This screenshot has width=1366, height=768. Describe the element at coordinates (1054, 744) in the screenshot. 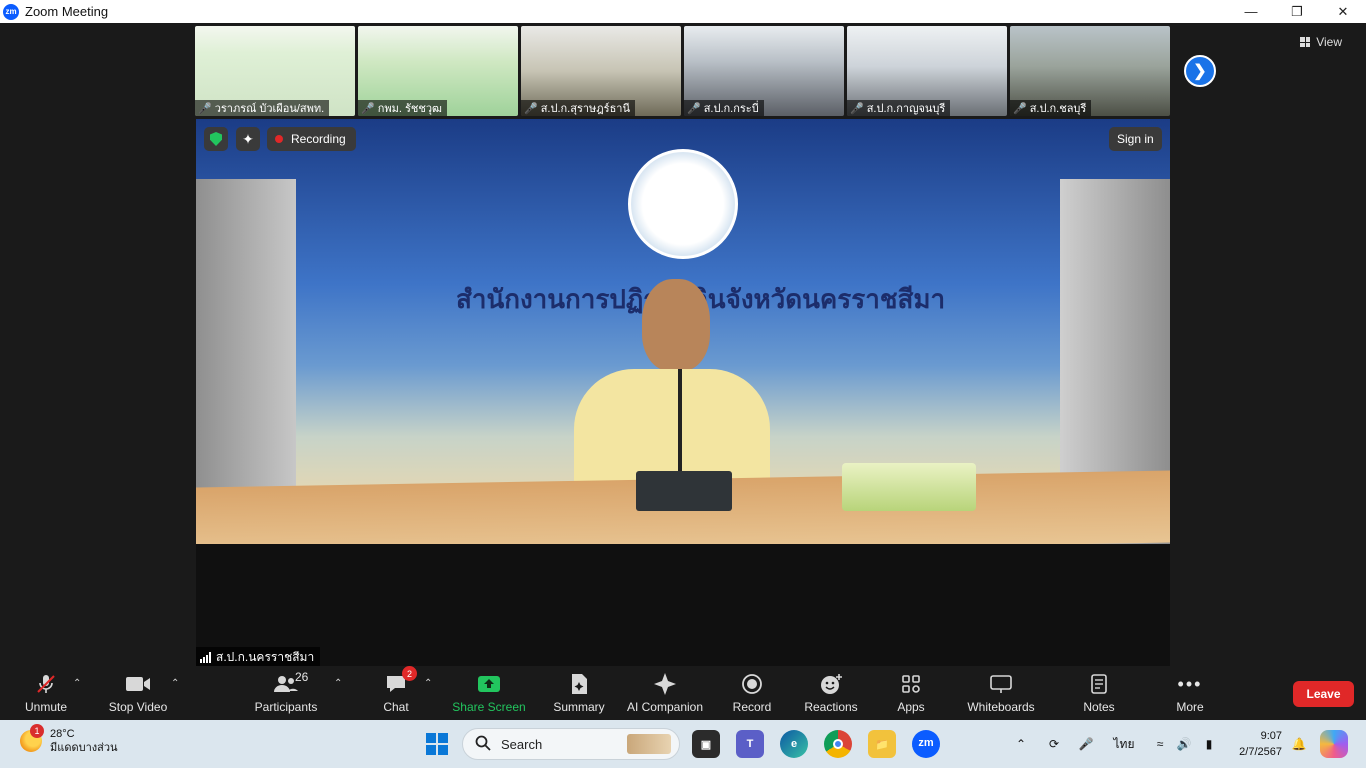

I see `sync-icon: ⟳` at that location.